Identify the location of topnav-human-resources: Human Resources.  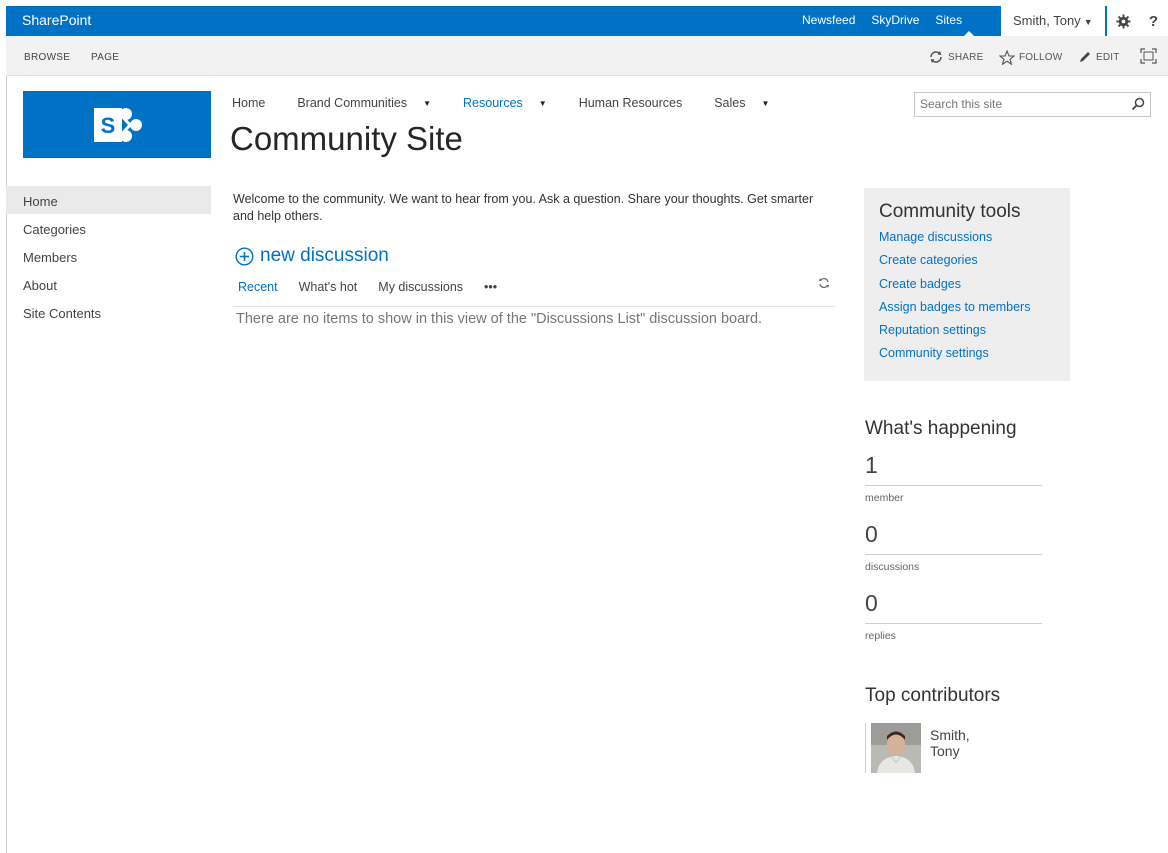
(631, 103).